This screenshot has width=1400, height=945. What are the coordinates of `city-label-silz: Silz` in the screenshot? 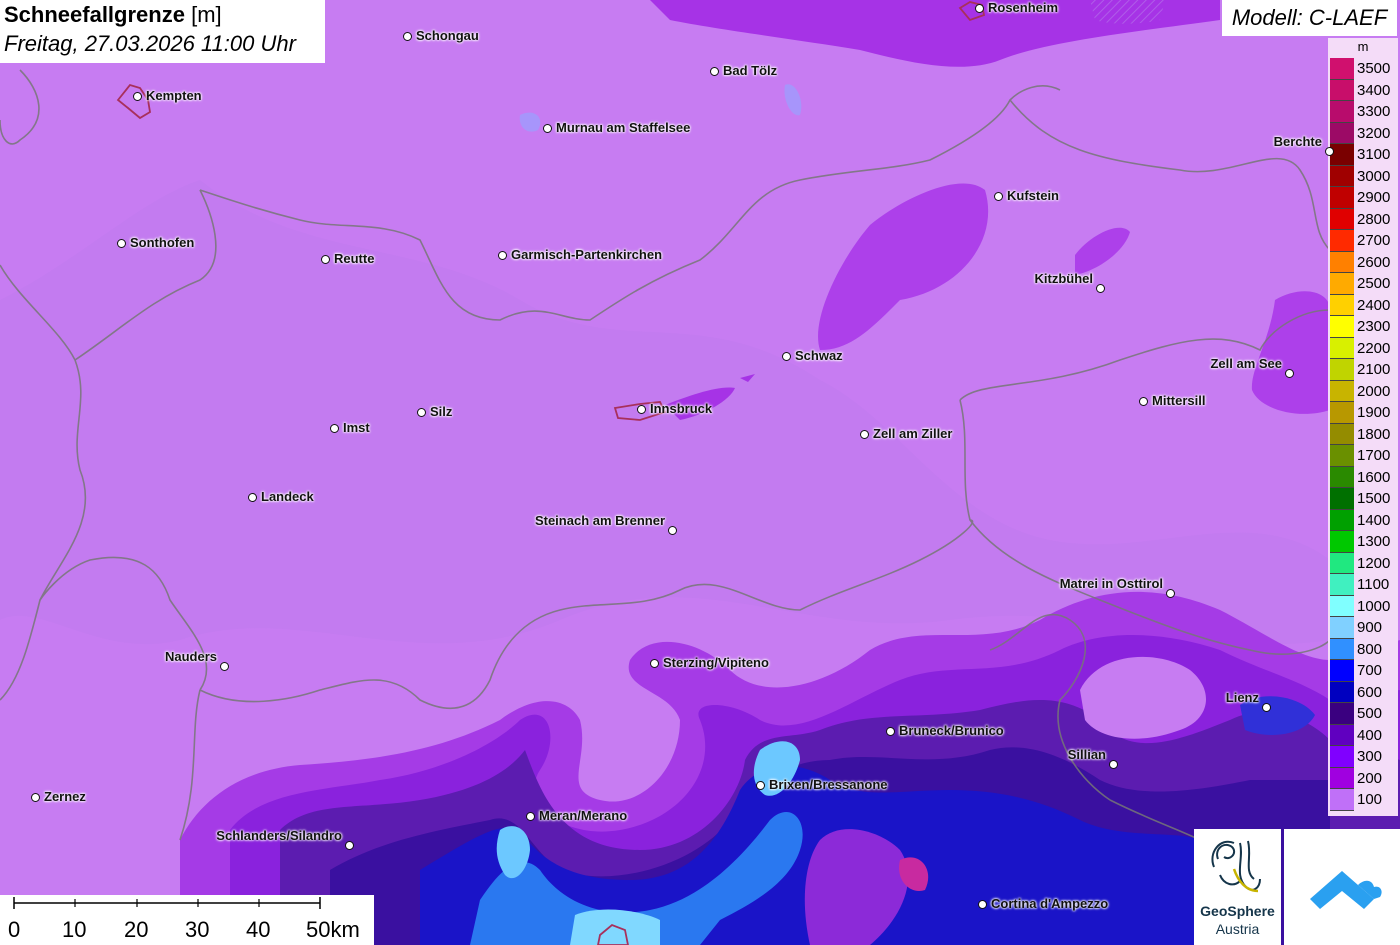 It's located at (441, 411).